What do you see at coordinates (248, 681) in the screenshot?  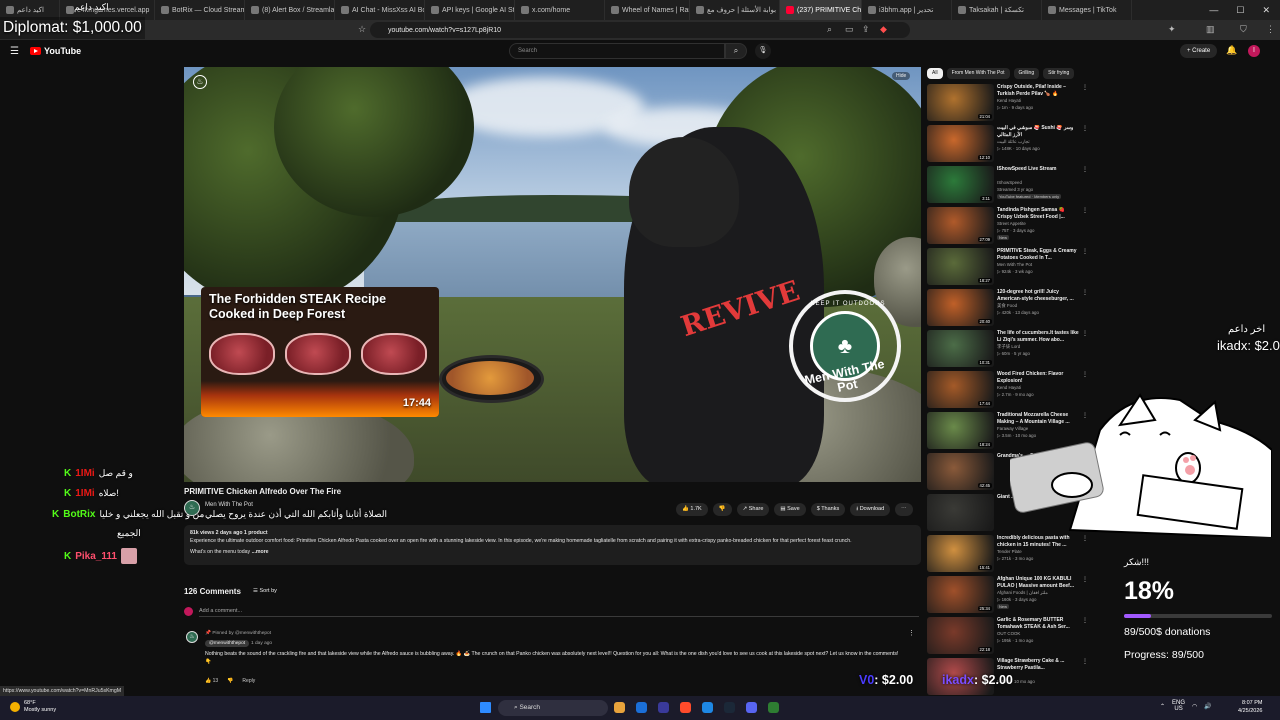 I see `reply-button: Reply` at bounding box center [248, 681].